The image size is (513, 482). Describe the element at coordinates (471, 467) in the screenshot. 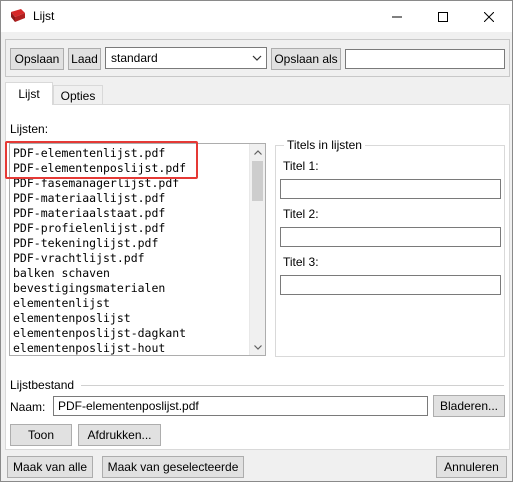

I see `cancel-button: Annuleren` at that location.